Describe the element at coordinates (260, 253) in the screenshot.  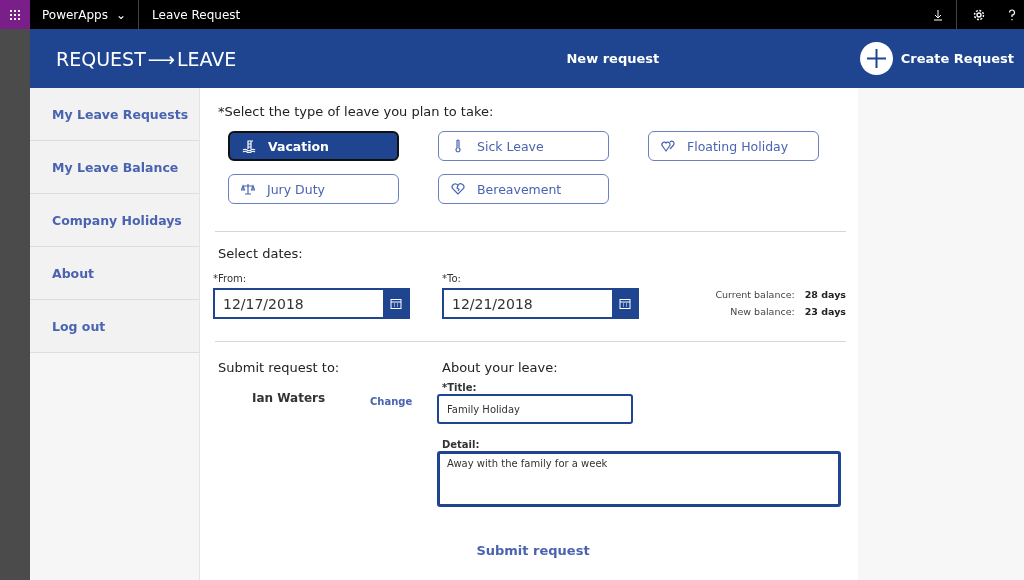
I see `dates-heading: Select dates:` at that location.